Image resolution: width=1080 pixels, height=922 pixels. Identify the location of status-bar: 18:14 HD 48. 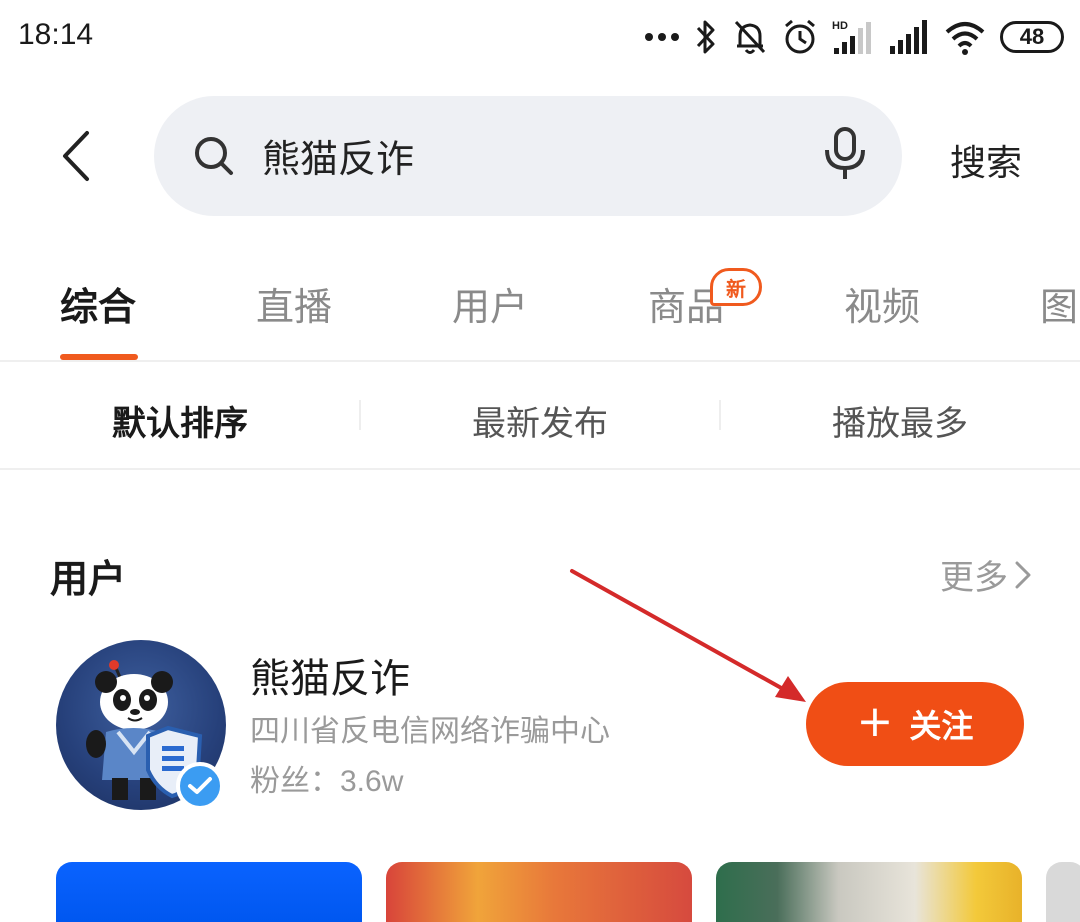
(540, 38).